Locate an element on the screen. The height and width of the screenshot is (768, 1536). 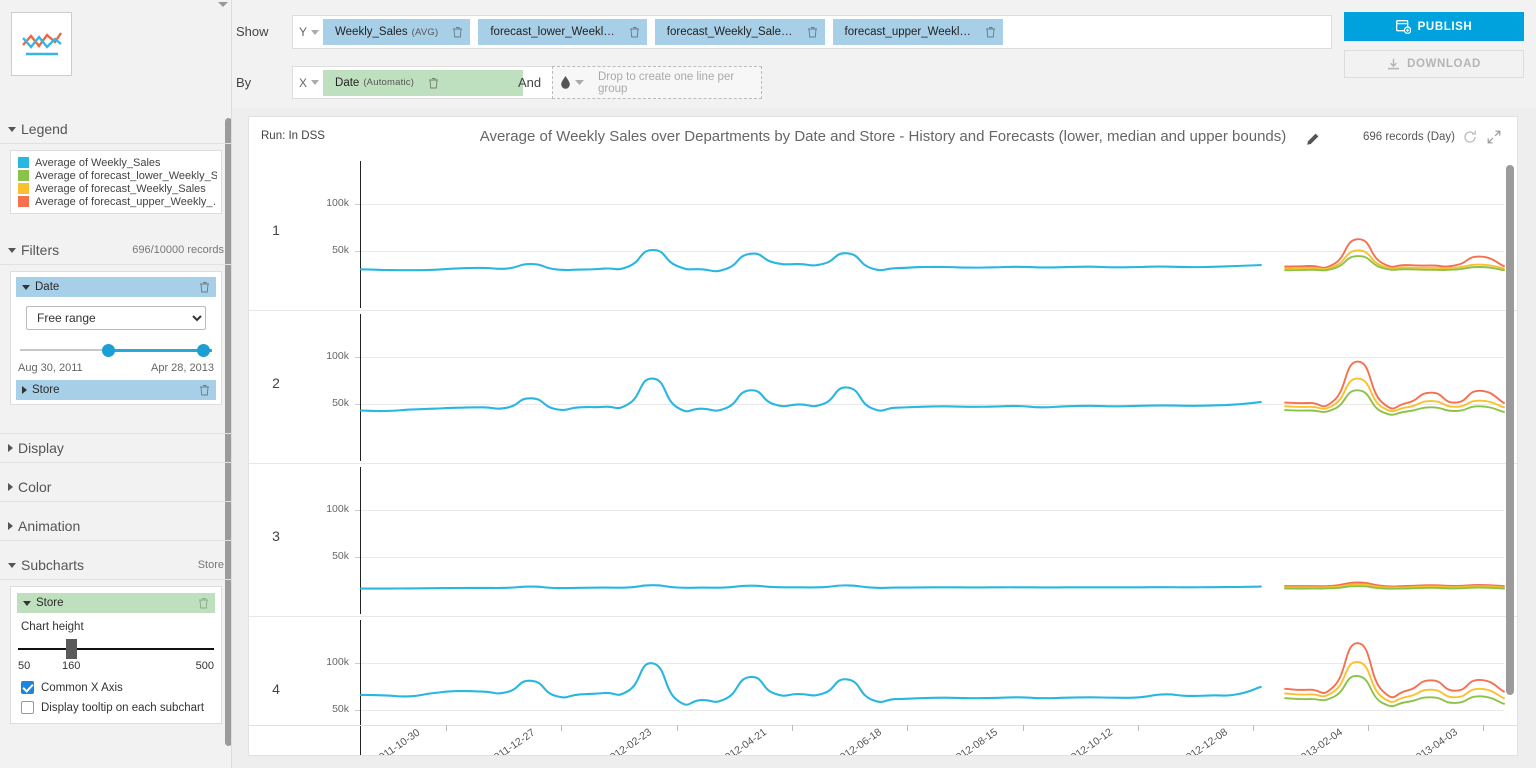
x-dimension-pill-date: Date (Automatic) is located at coordinates (423, 82).